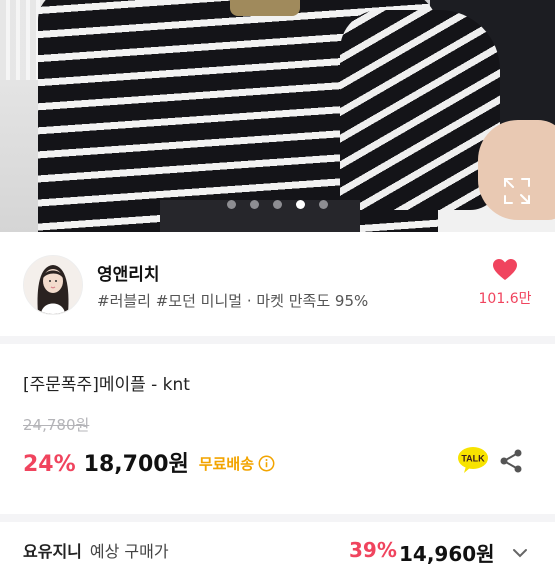 Image resolution: width=555 pixels, height=568 pixels. What do you see at coordinates (56, 425) in the screenshot?
I see `original-price: 24,780원` at bounding box center [56, 425].